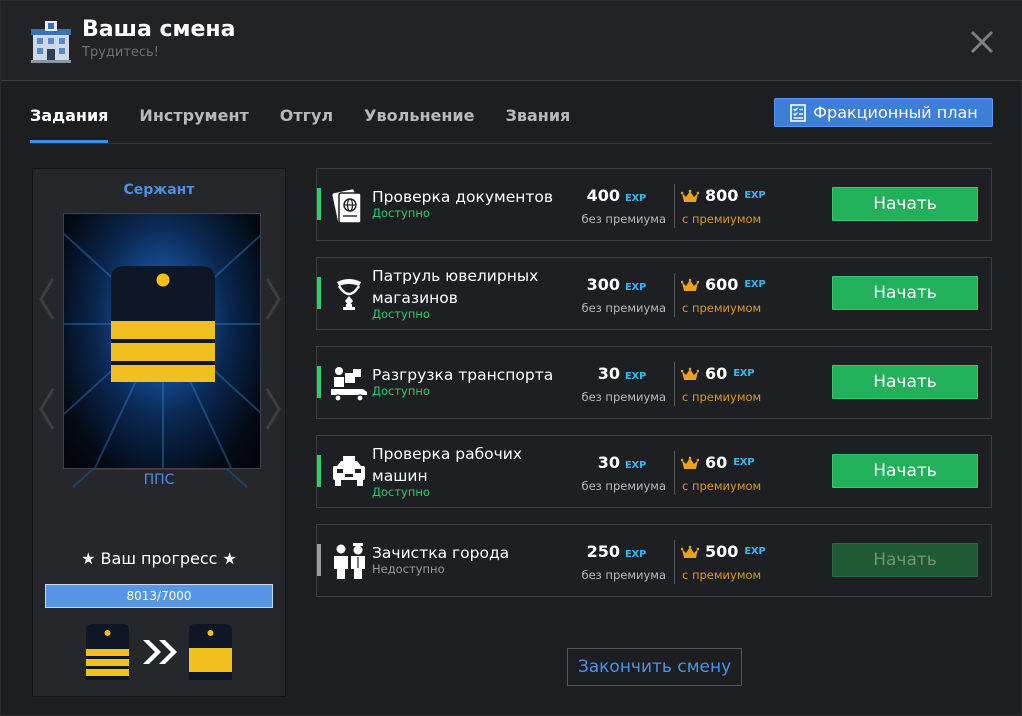 This screenshot has width=1022, height=716. What do you see at coordinates (159, 190) in the screenshot?
I see `rank-name: Сержант` at bounding box center [159, 190].